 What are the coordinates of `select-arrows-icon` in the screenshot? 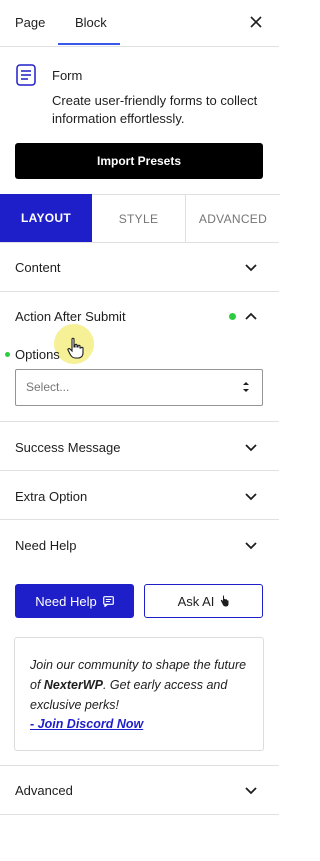 It's located at (246, 387).